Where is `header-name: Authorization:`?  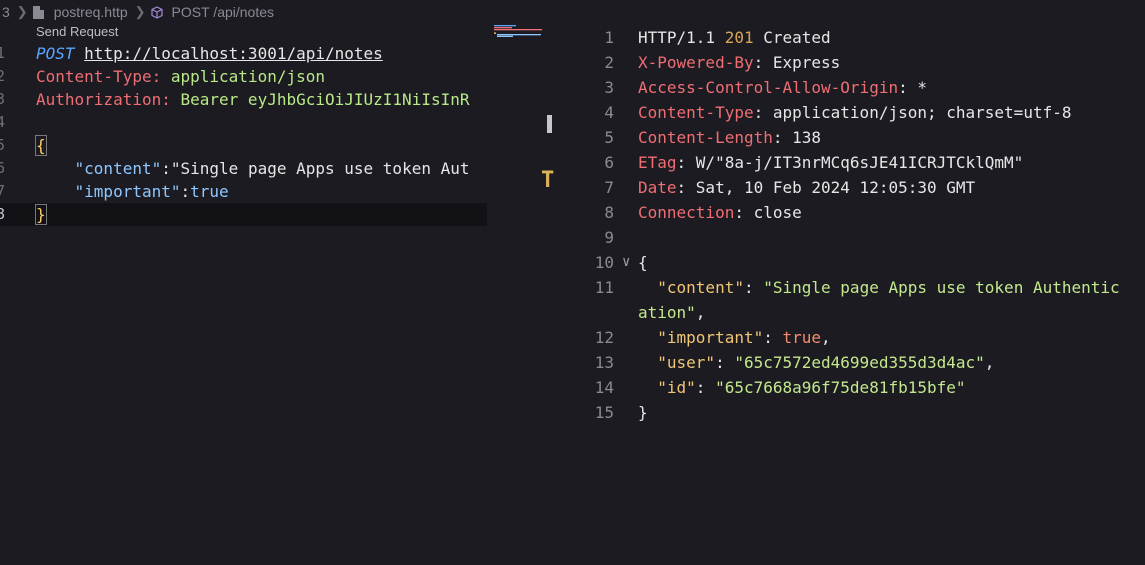 header-name: Authorization: is located at coordinates (103, 99).